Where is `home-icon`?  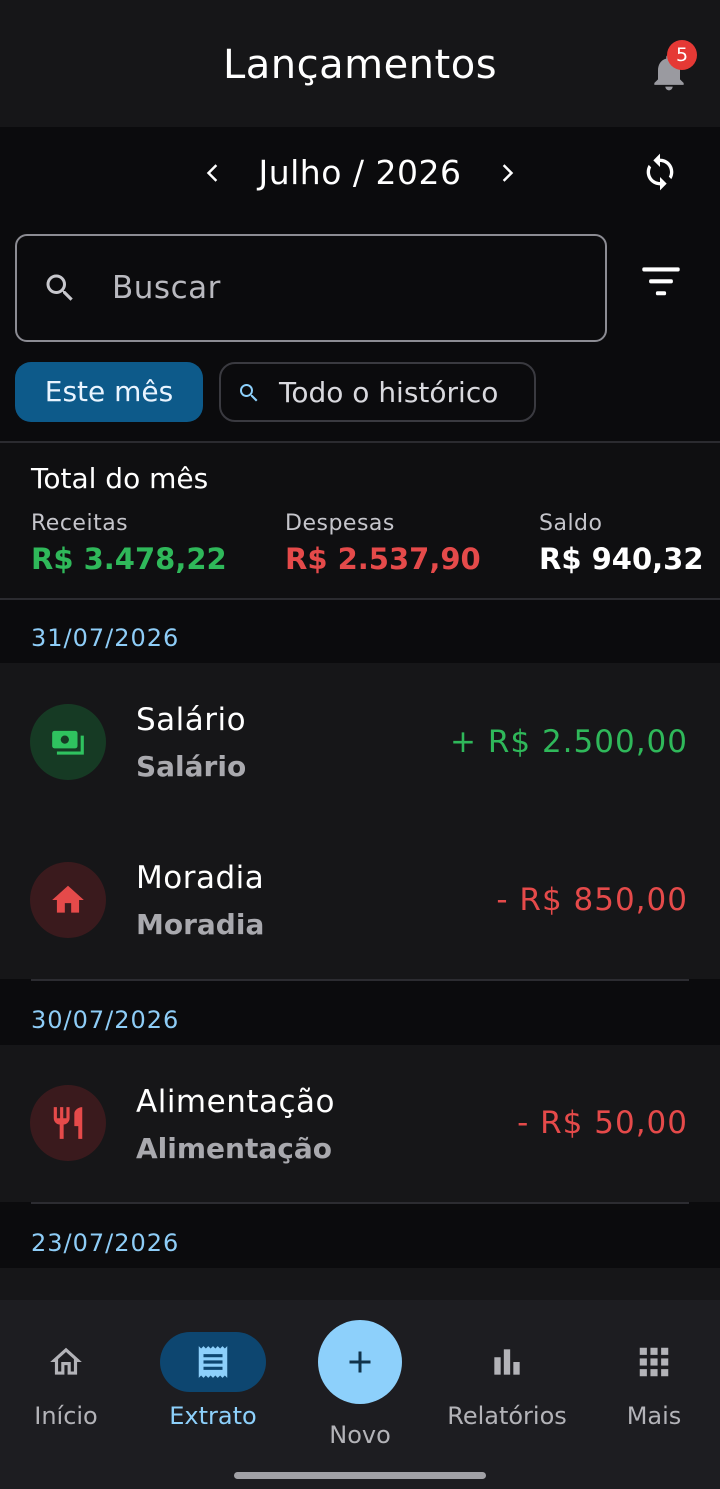 home-icon is located at coordinates (68, 899).